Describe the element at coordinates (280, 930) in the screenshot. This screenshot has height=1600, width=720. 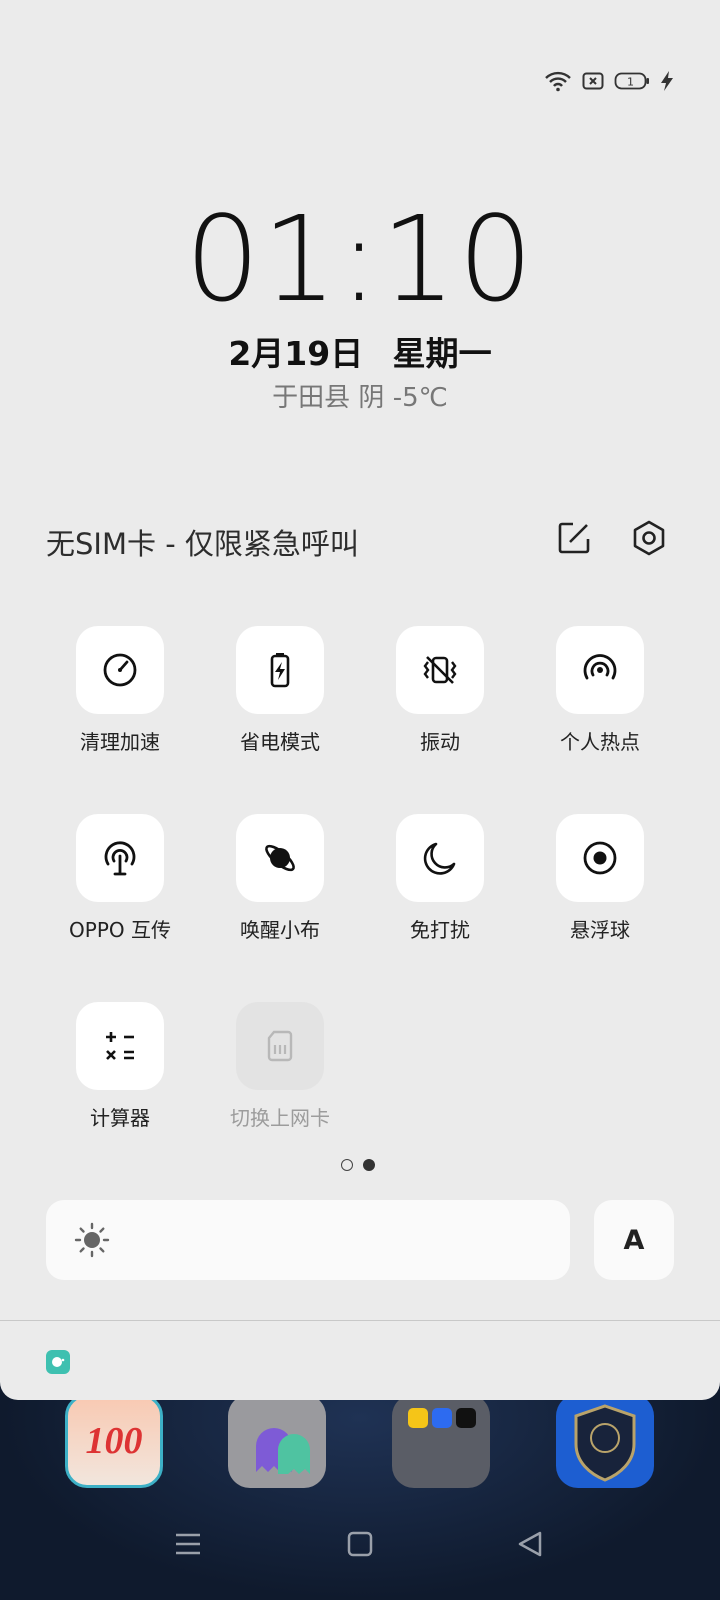
I see `tile-label: 唤醒小布` at that location.